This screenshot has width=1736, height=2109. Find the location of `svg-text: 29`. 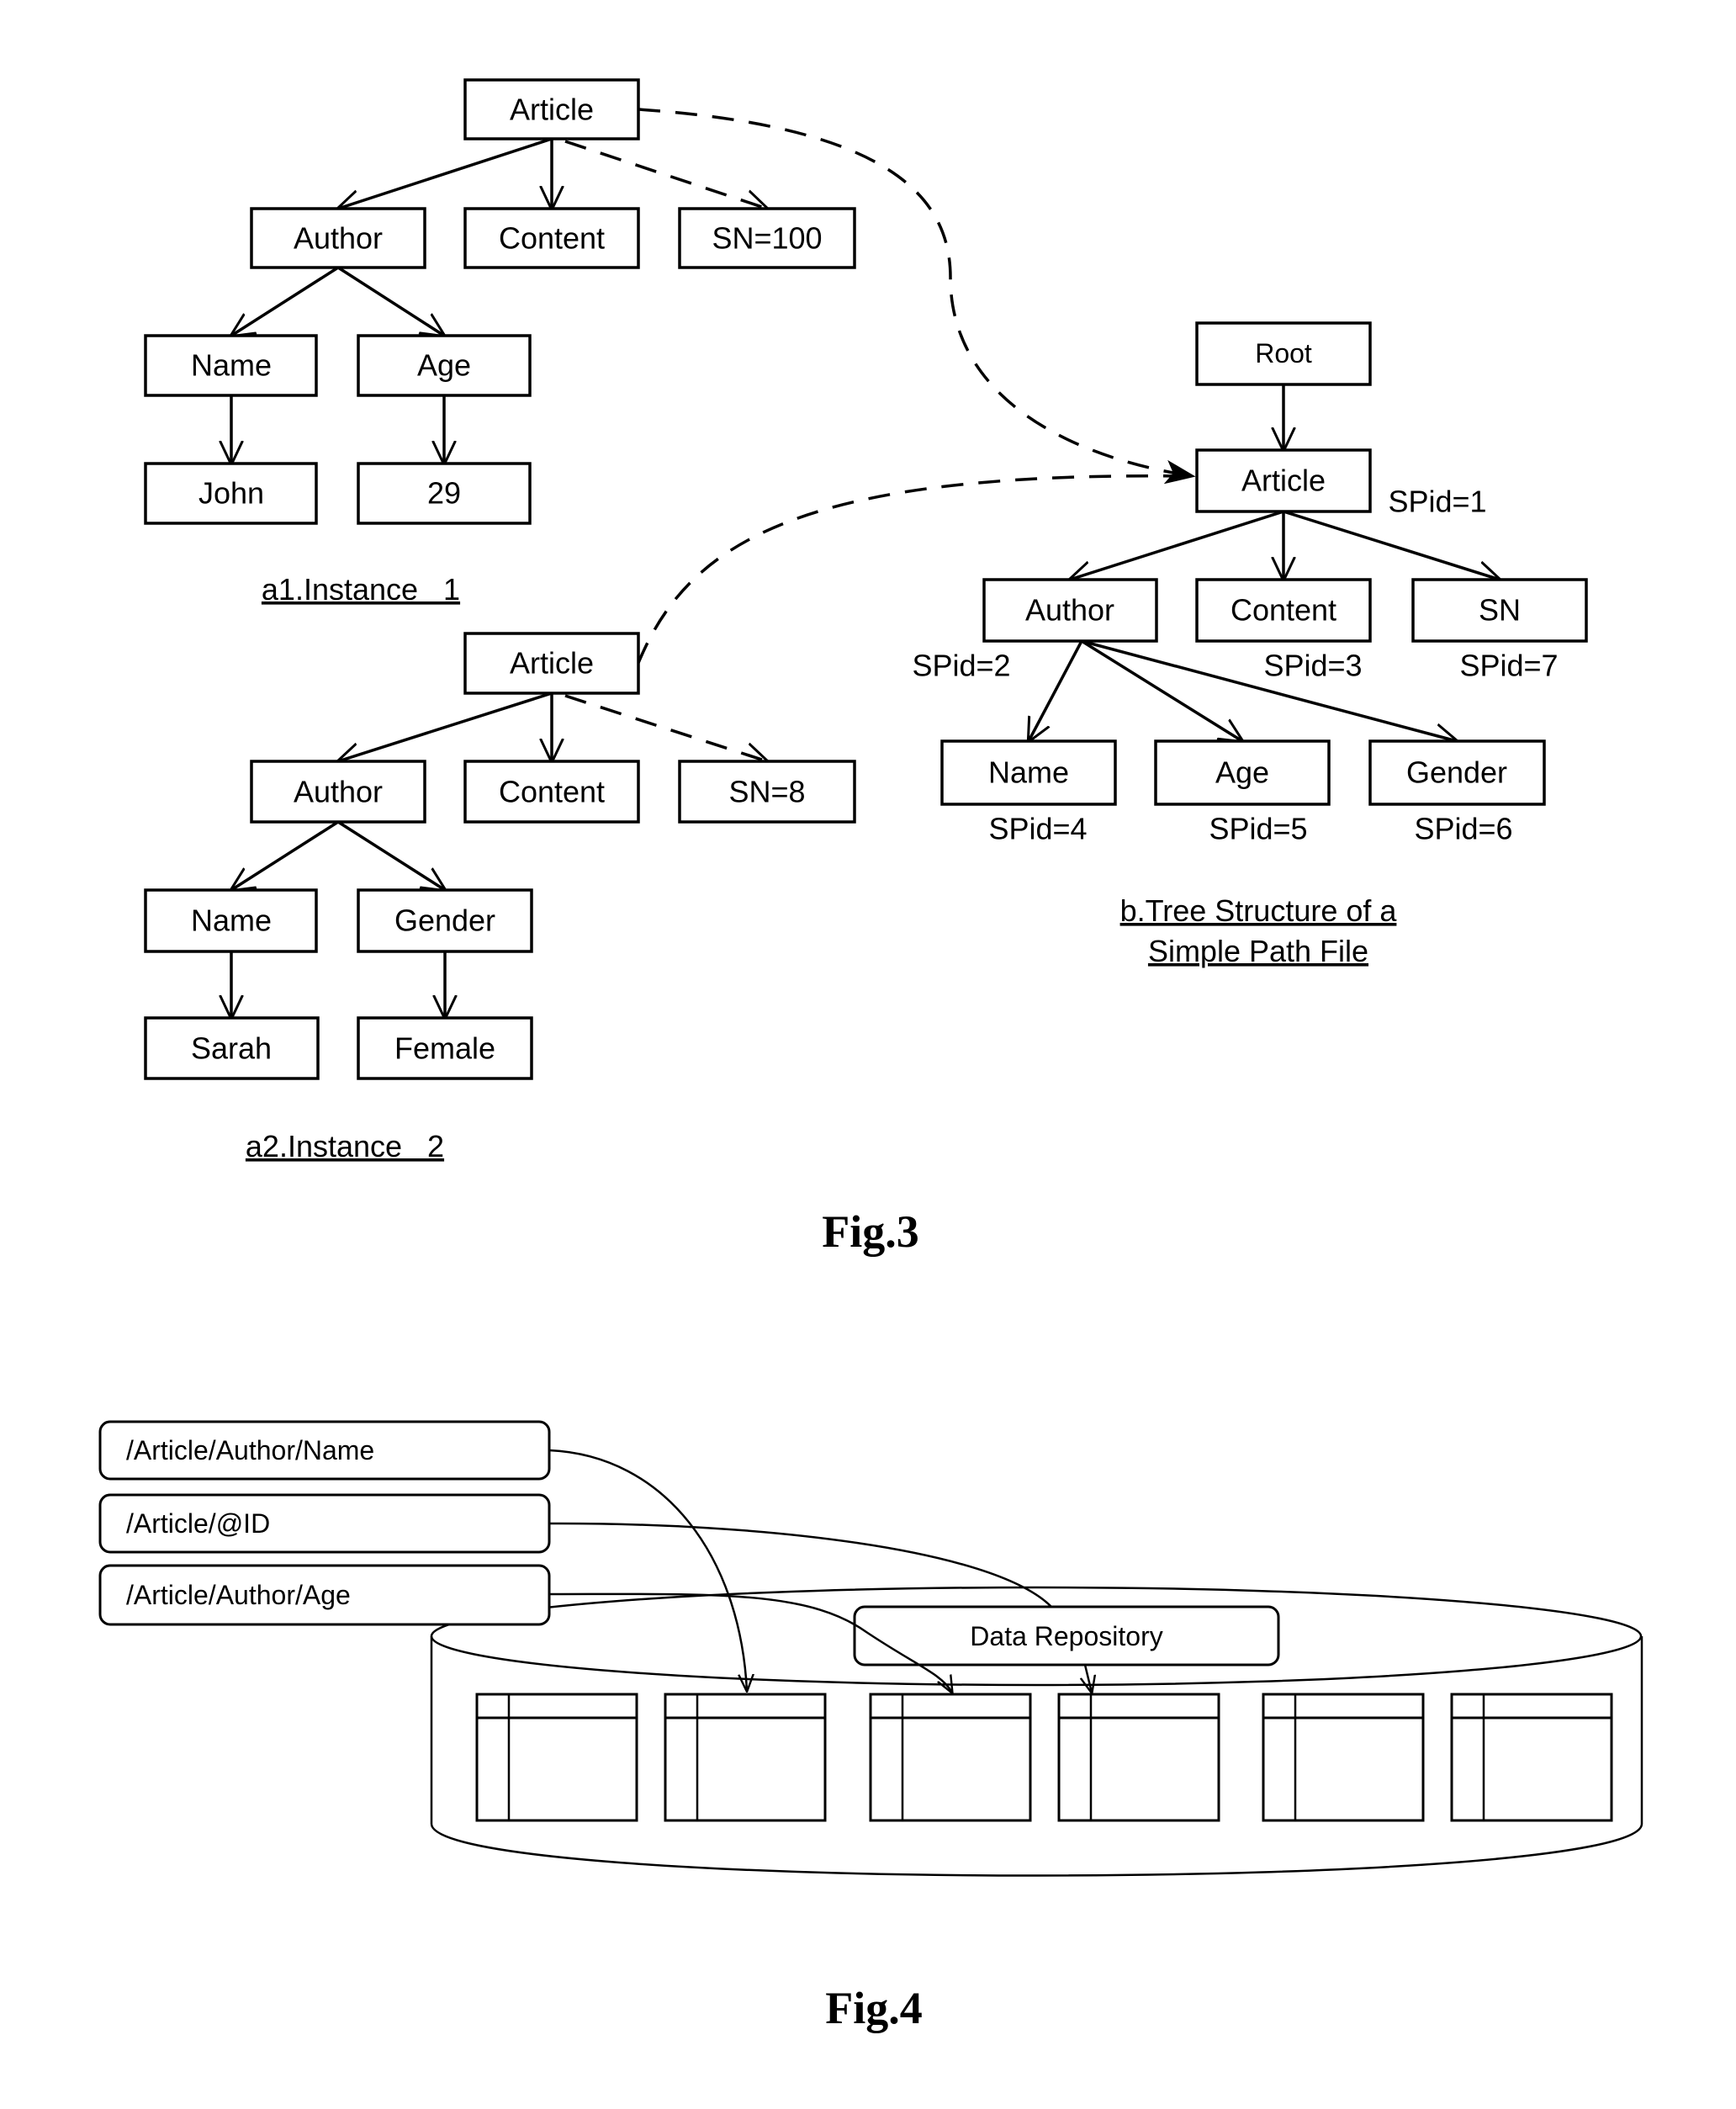

svg-text: 29 is located at coordinates (444, 493).